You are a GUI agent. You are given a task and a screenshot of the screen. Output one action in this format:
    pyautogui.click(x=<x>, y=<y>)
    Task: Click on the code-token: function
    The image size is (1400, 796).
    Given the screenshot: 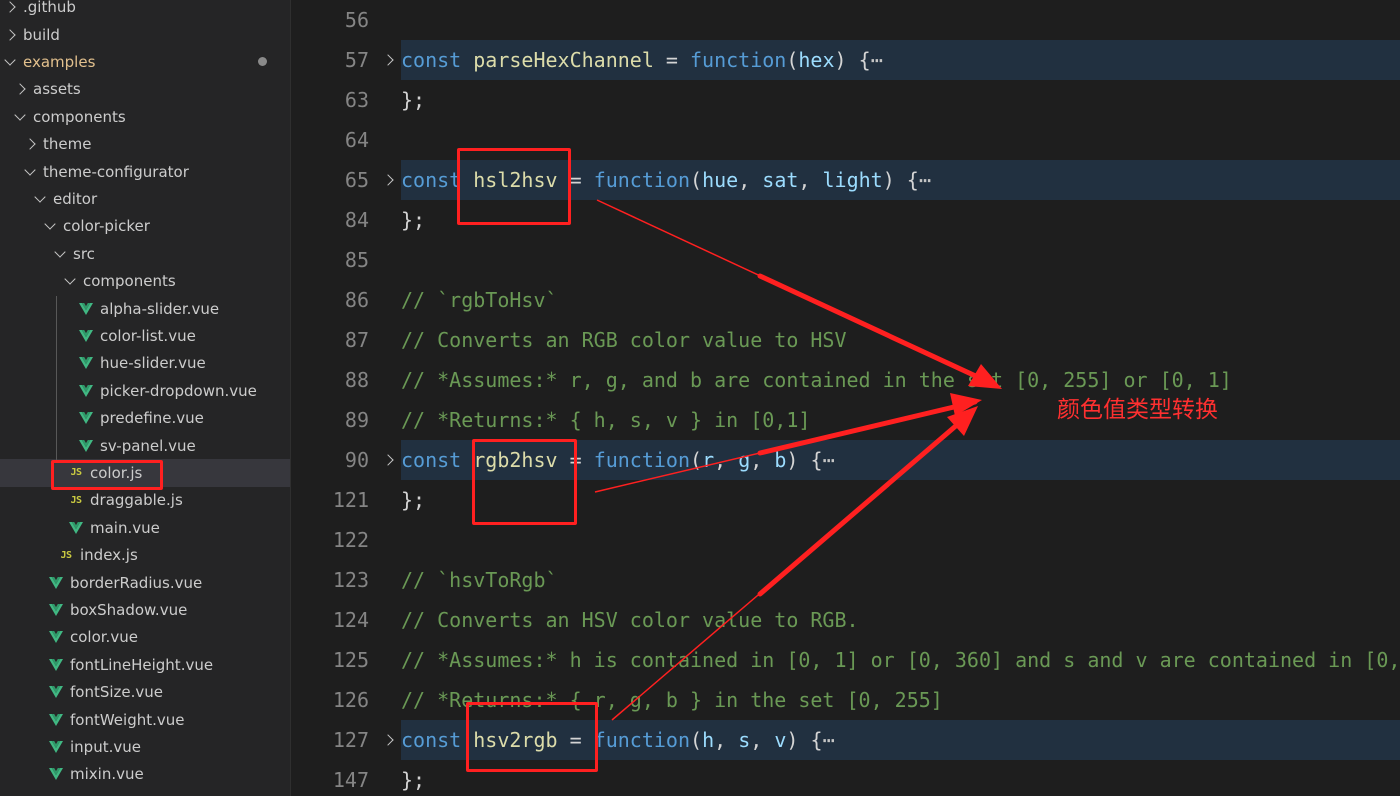 What is the action you would take?
    pyautogui.click(x=642, y=740)
    